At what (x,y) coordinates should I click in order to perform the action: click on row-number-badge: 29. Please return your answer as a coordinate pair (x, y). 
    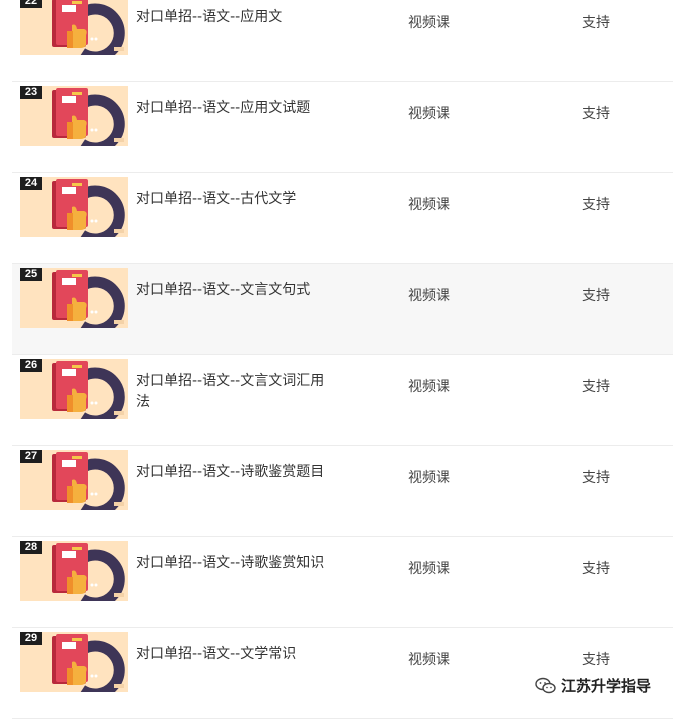
    Looking at the image, I should click on (31, 638).